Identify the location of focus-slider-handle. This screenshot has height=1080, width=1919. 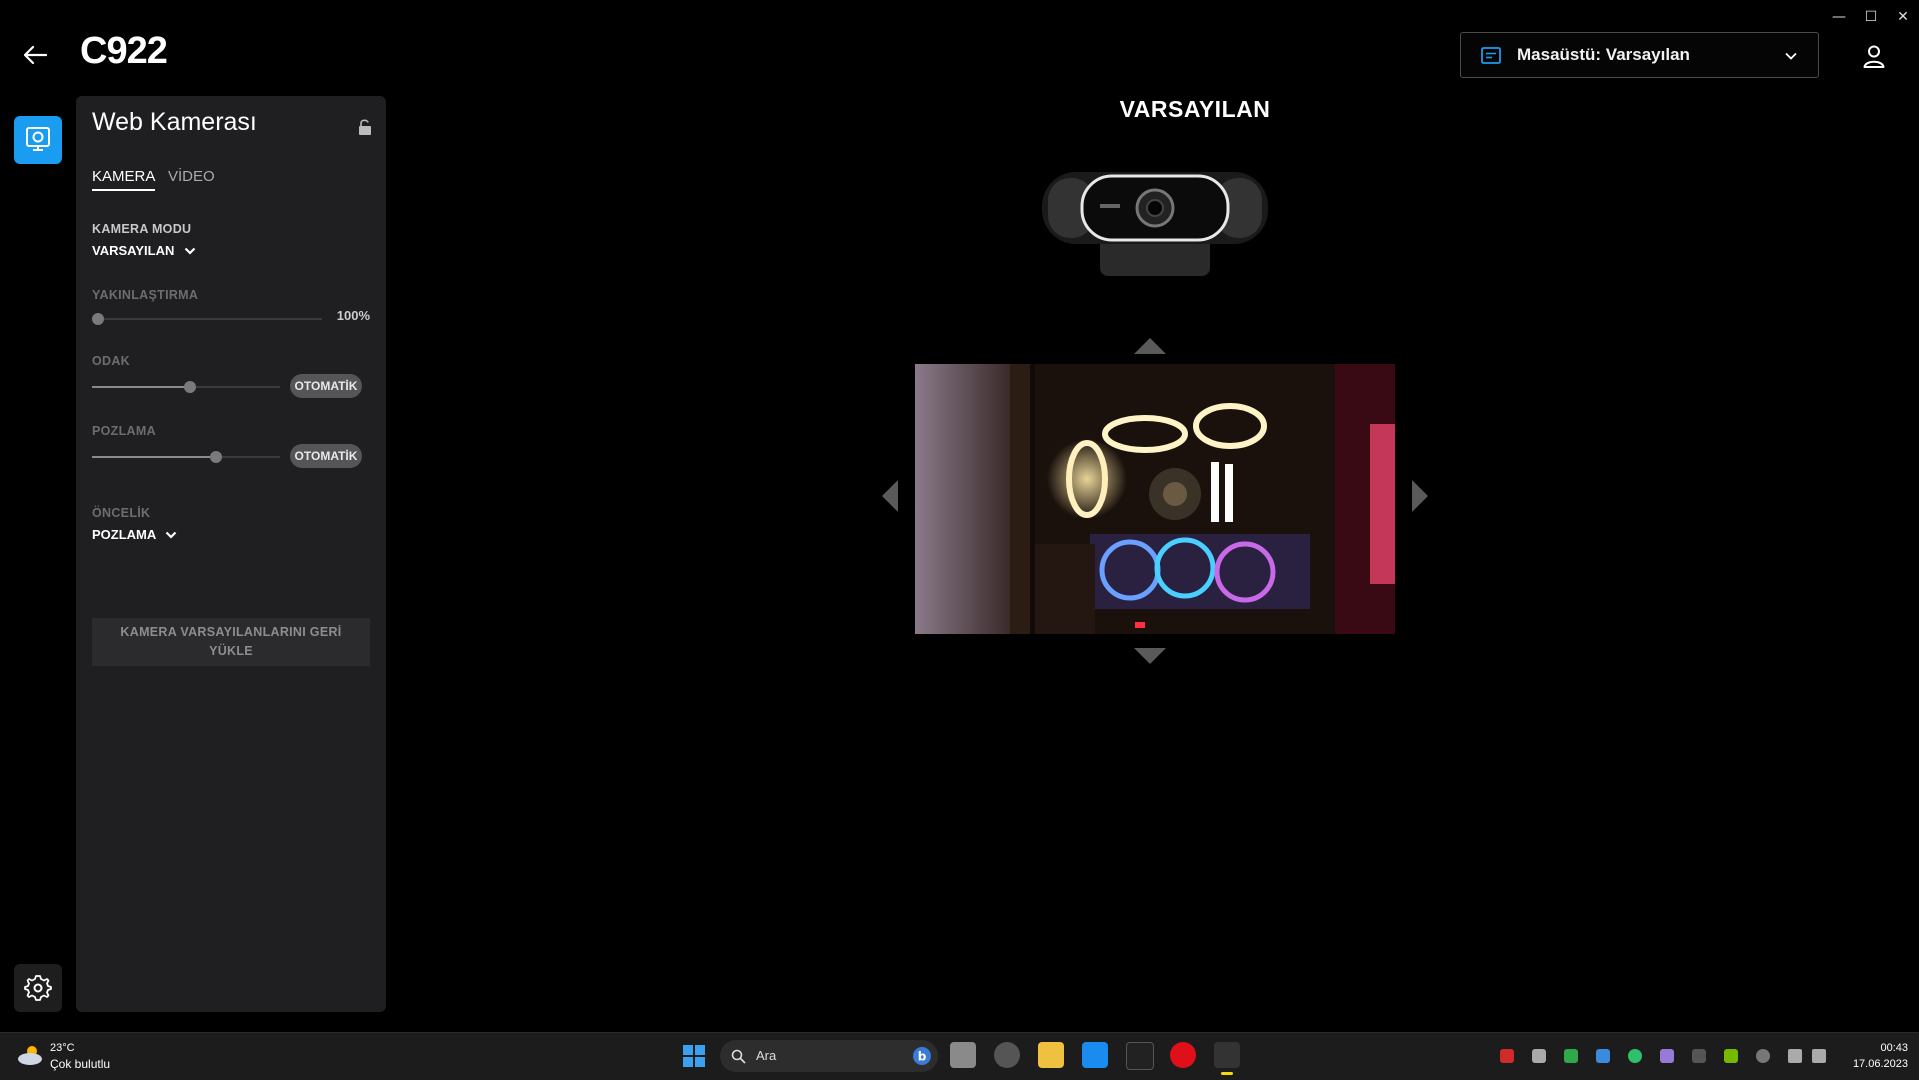
(189, 387).